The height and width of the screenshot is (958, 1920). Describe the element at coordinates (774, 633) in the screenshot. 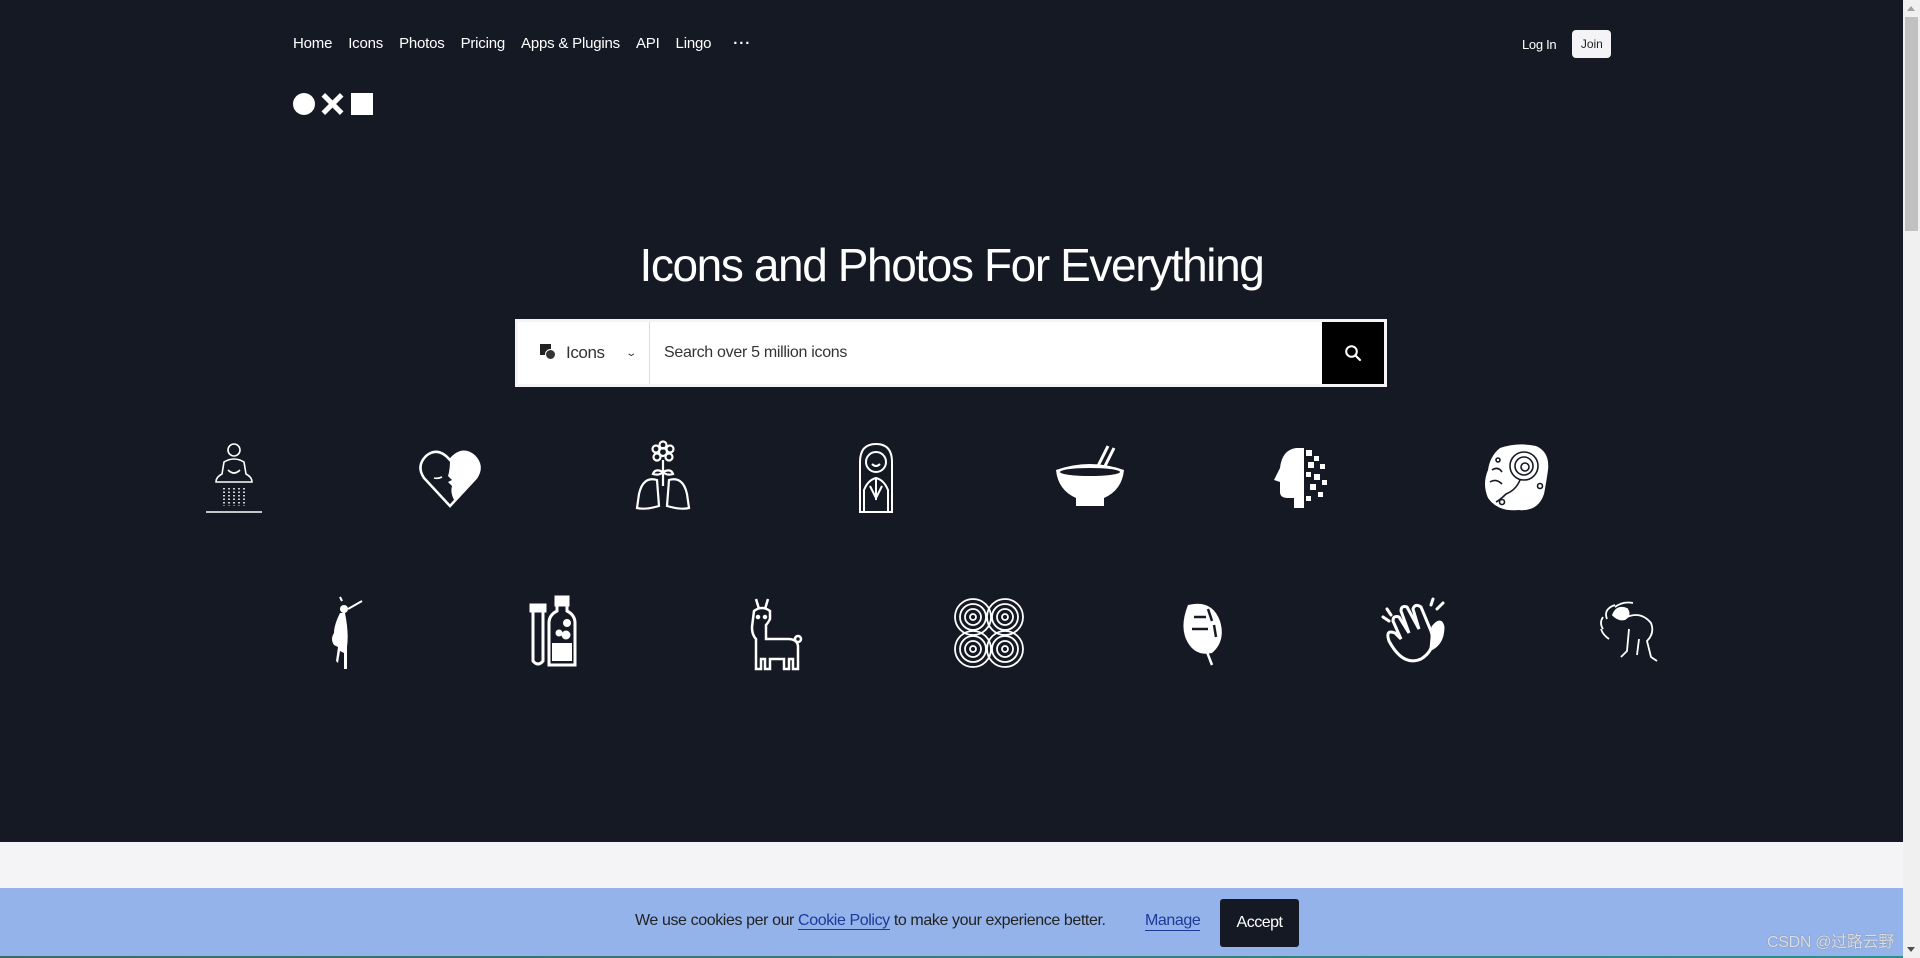

I see `llama-icon` at that location.